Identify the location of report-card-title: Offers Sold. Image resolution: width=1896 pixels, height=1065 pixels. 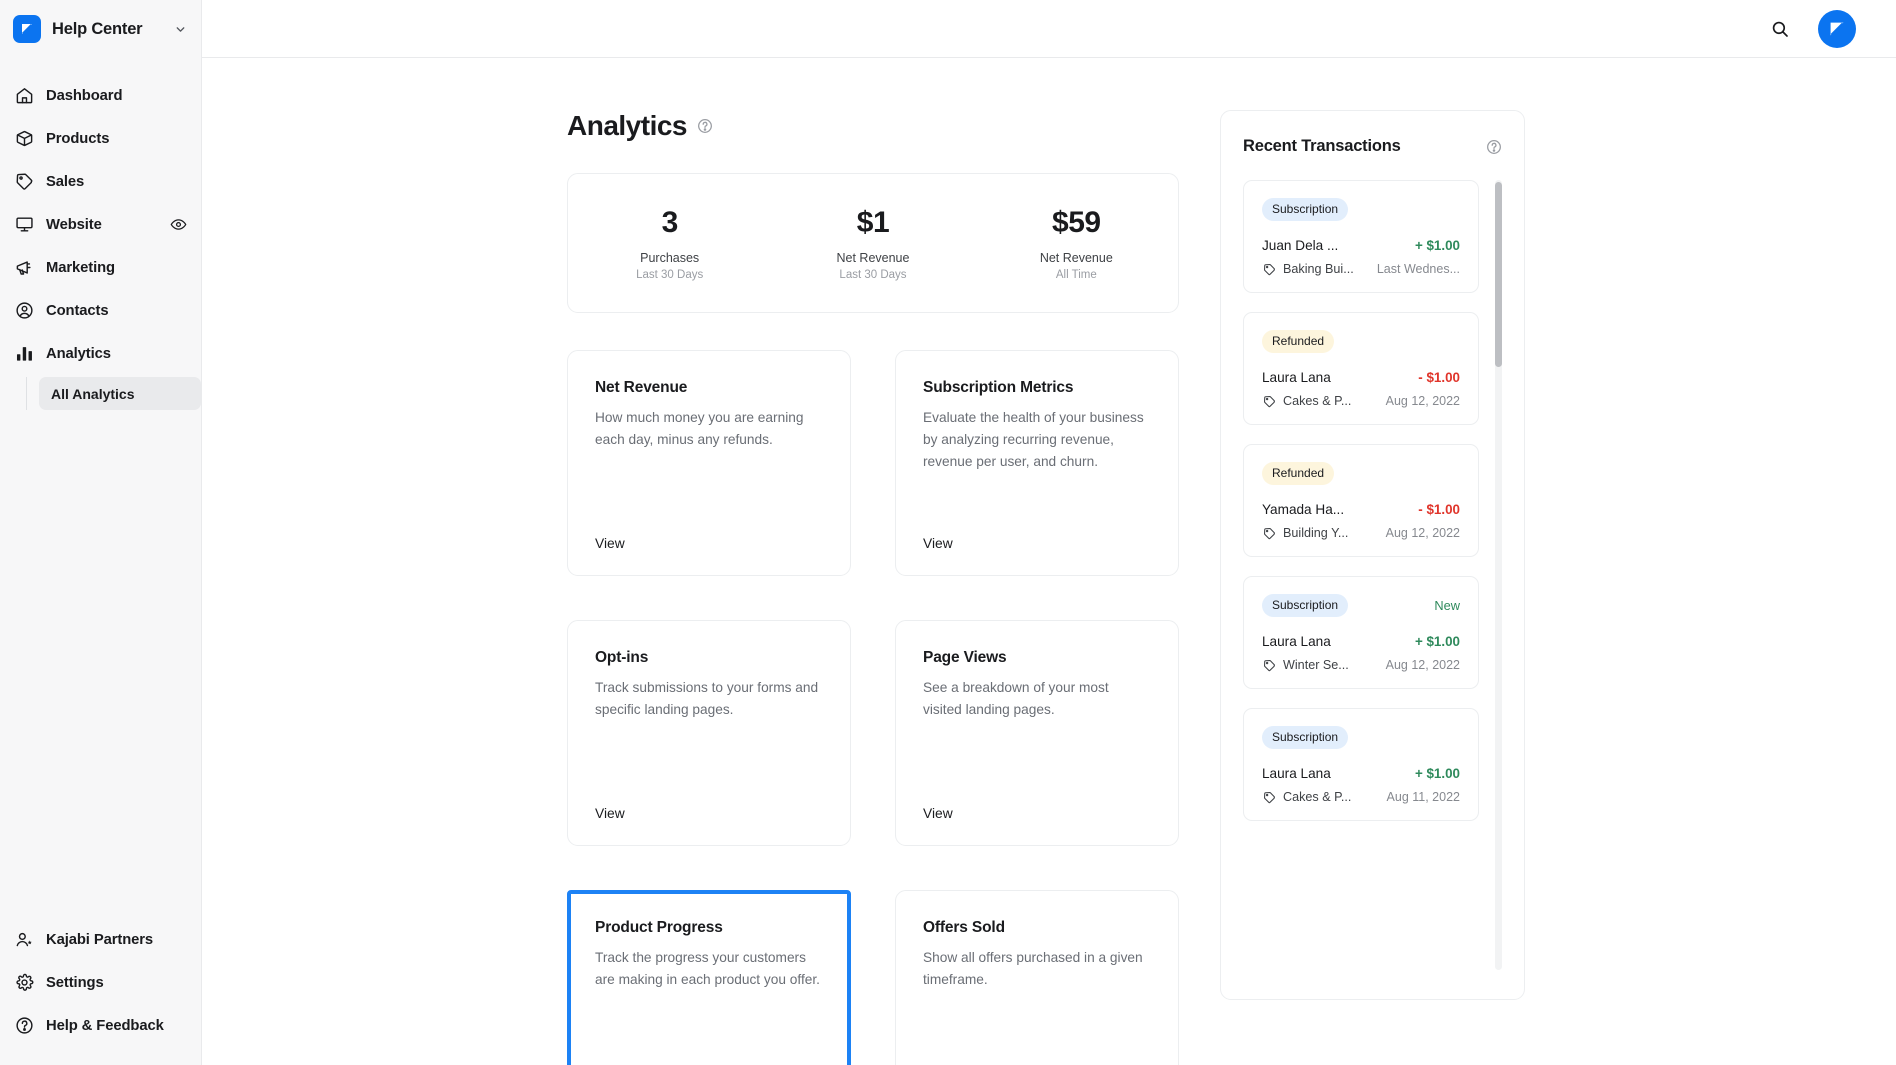
(964, 927).